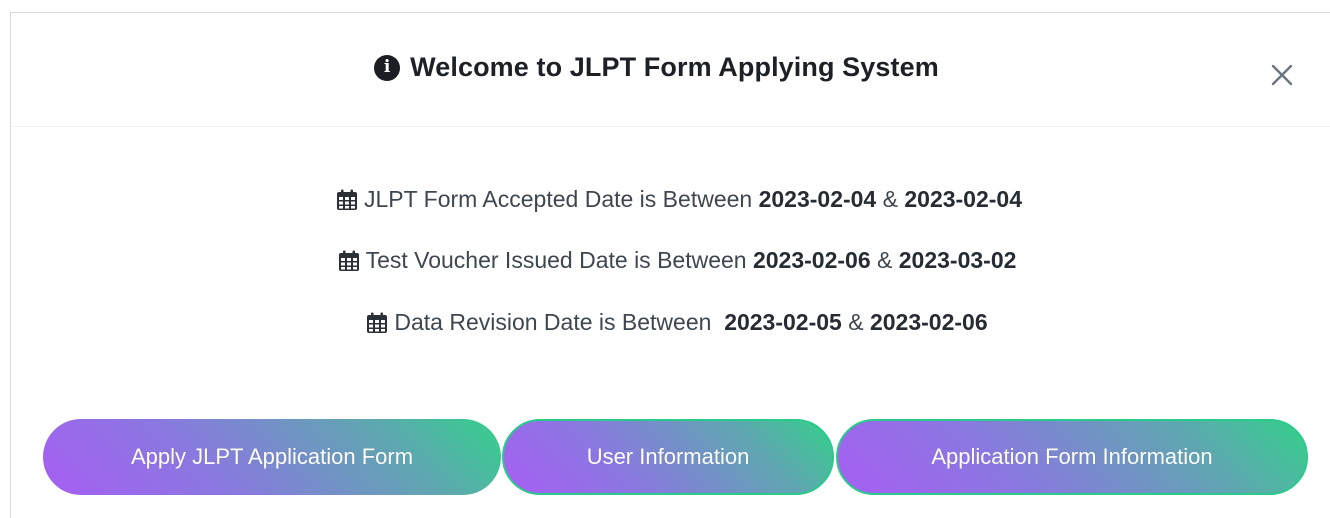  Describe the element at coordinates (957, 260) in the screenshot. I see `voucher-date-end: 2023-03-02` at that location.